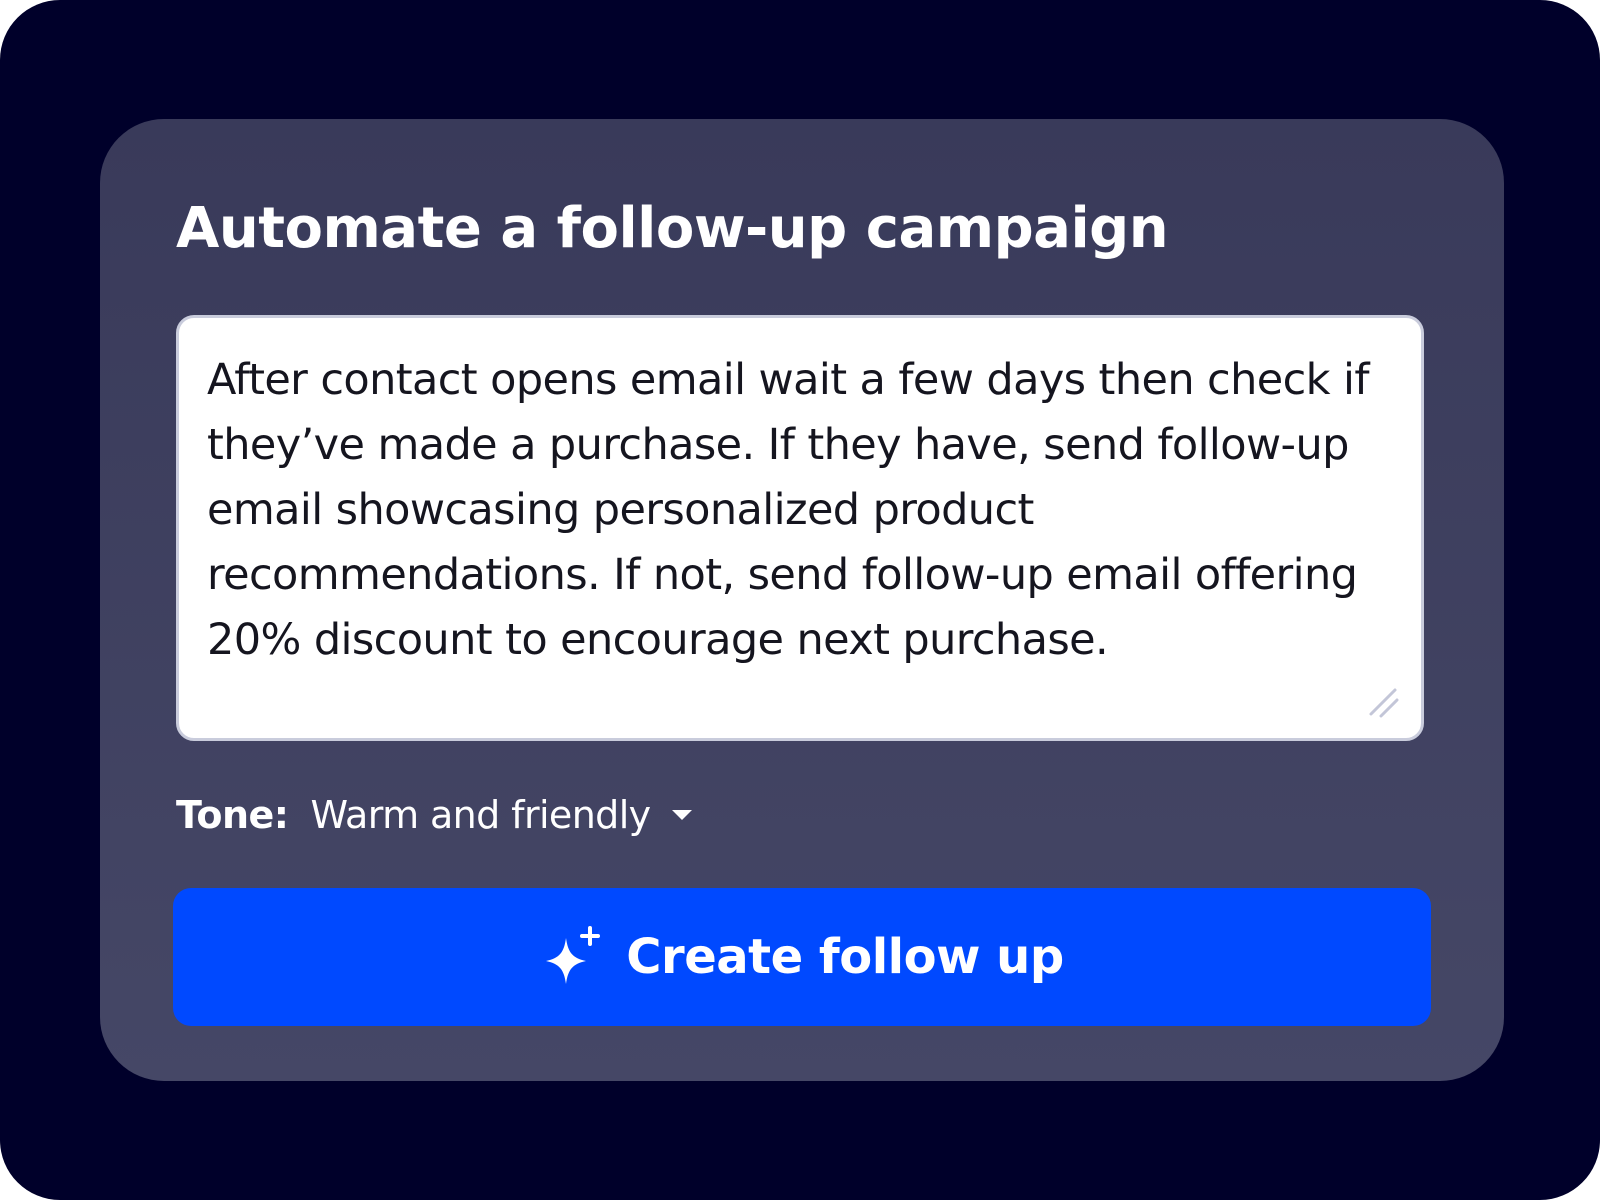 This screenshot has height=1200, width=1600. I want to click on tone-row: Tone: Warm and friendly, so click(434, 815).